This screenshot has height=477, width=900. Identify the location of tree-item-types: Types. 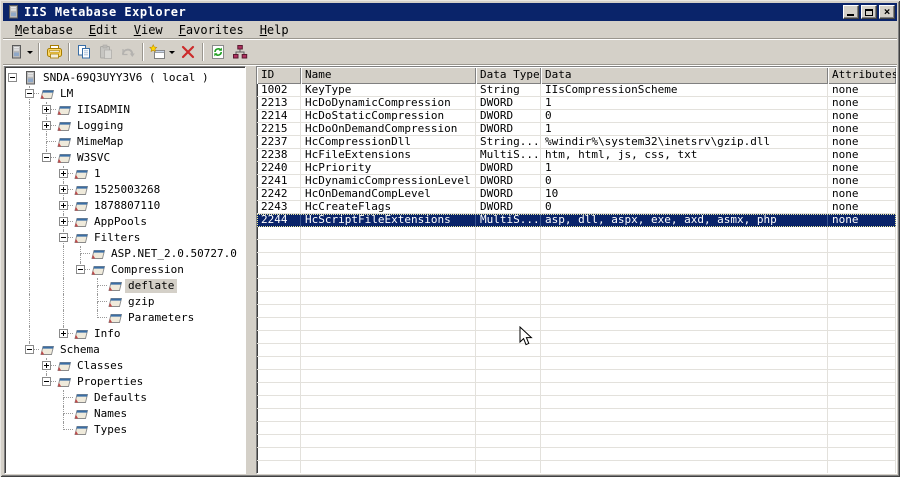
(125, 430).